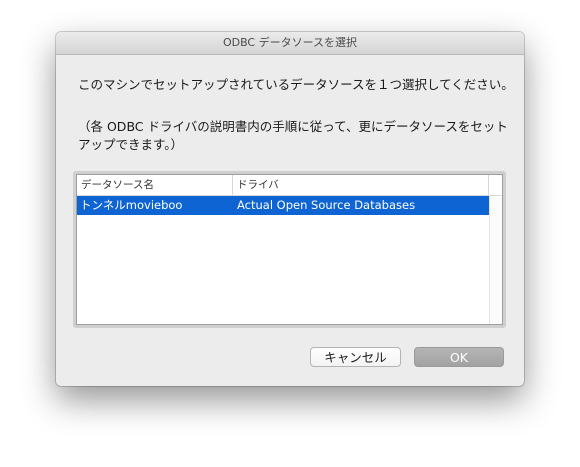 The height and width of the screenshot is (467, 580). I want to click on column-header-data-source-name: データソース名, so click(155, 185).